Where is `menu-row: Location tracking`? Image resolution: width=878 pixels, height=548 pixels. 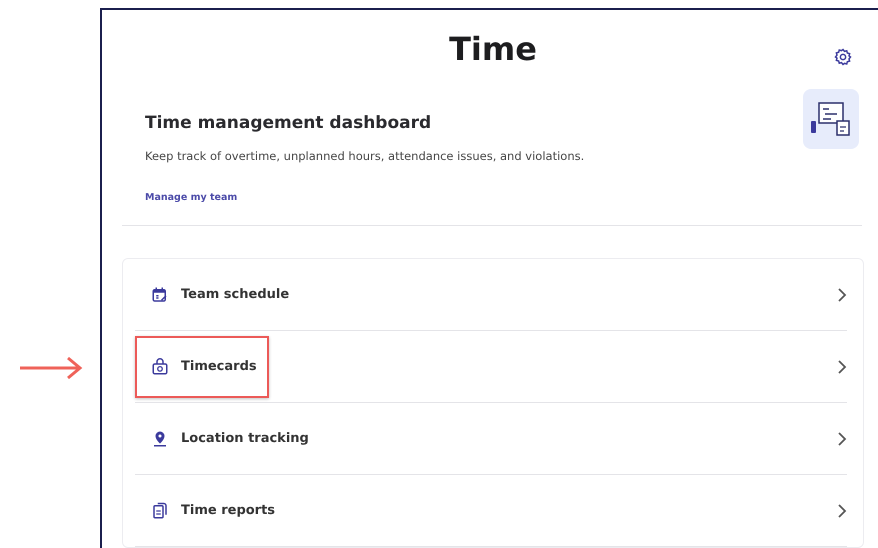
menu-row: Location tracking is located at coordinates (491, 439).